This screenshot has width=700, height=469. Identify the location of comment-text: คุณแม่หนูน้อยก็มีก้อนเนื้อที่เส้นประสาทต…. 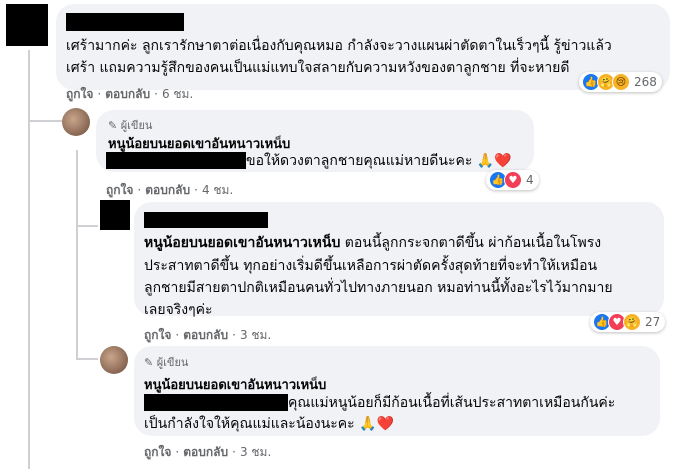
(452, 403).